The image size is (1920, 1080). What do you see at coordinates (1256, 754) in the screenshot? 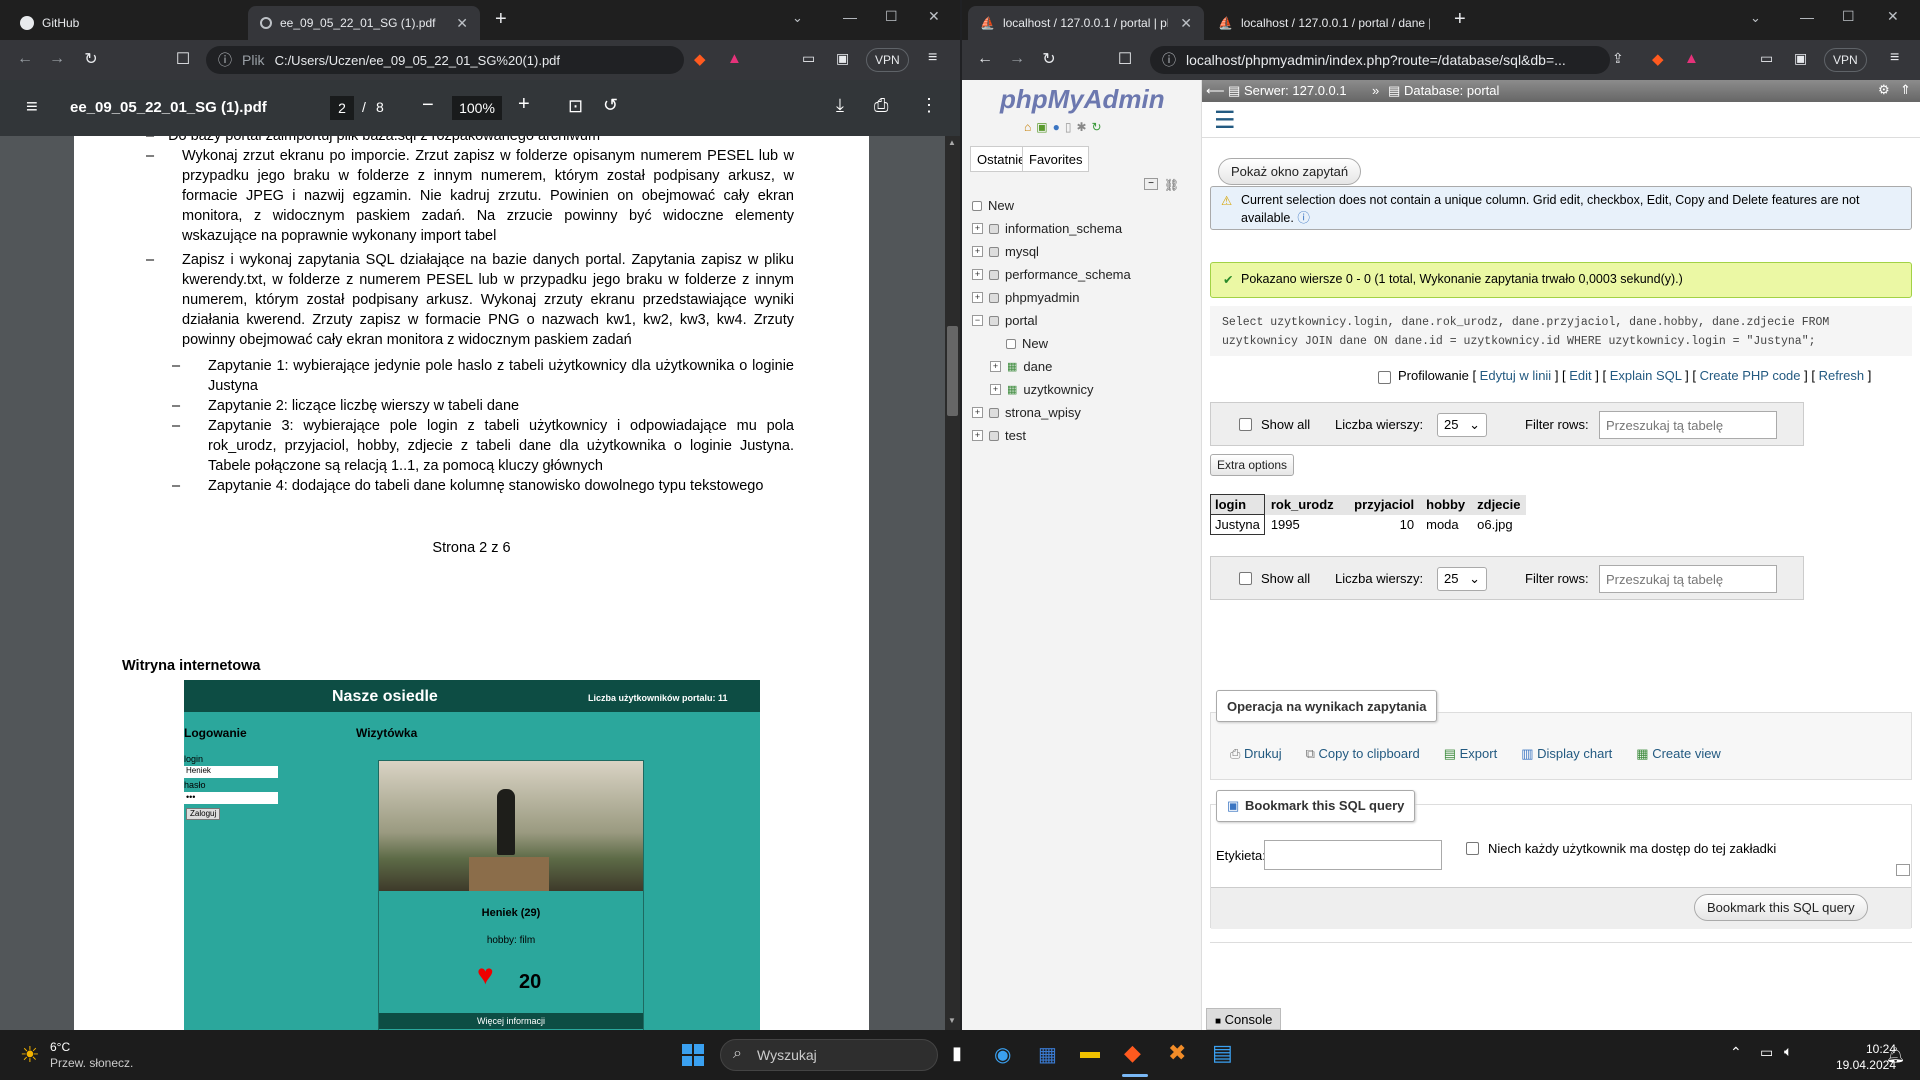
I see `print-link: ⎙ Drukuj` at bounding box center [1256, 754].